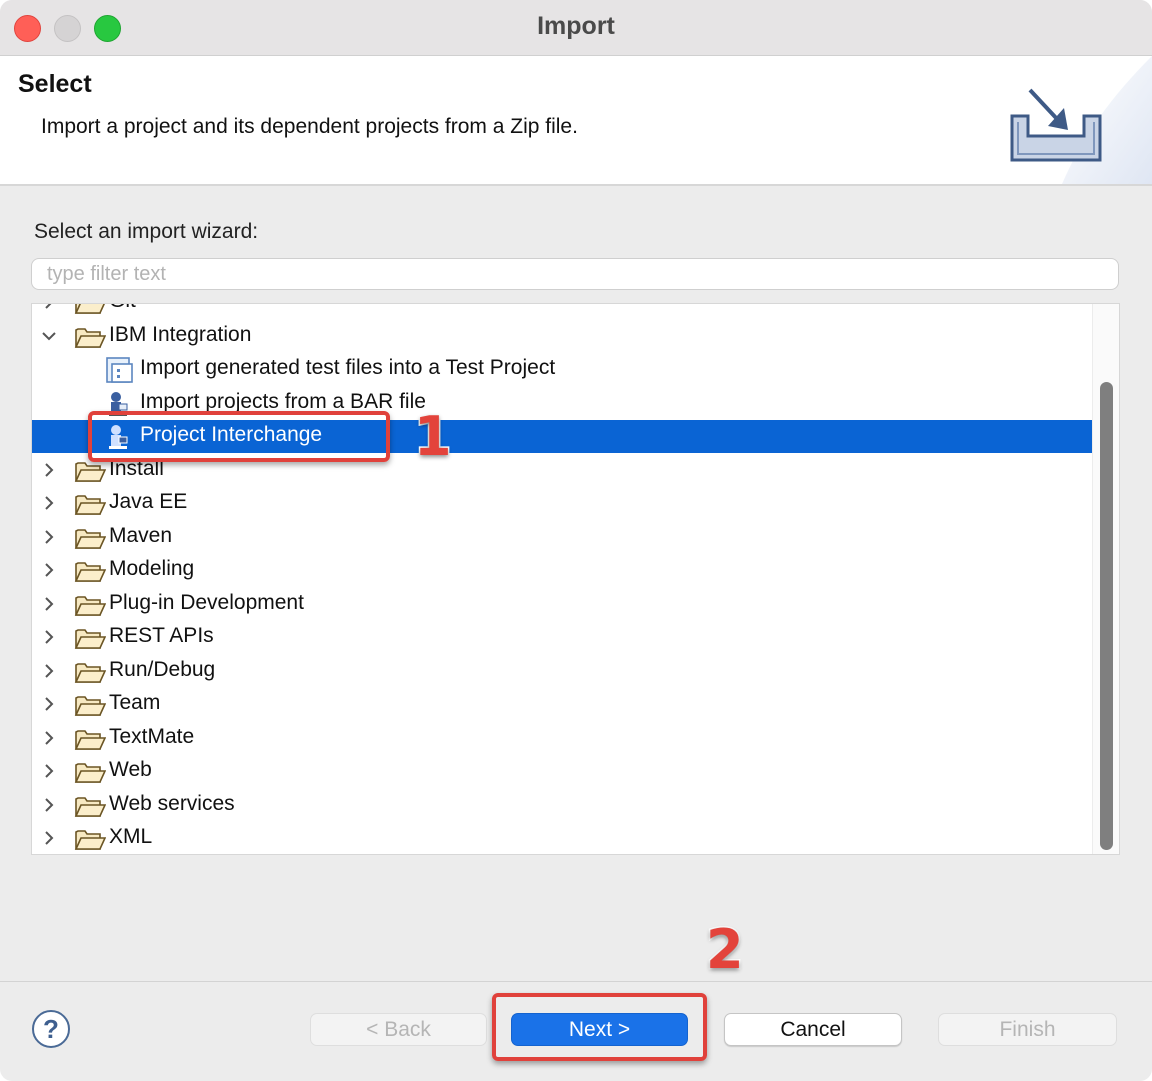 This screenshot has height=1081, width=1152. Describe the element at coordinates (131, 836) in the screenshot. I see `tree-item-label: XML` at that location.